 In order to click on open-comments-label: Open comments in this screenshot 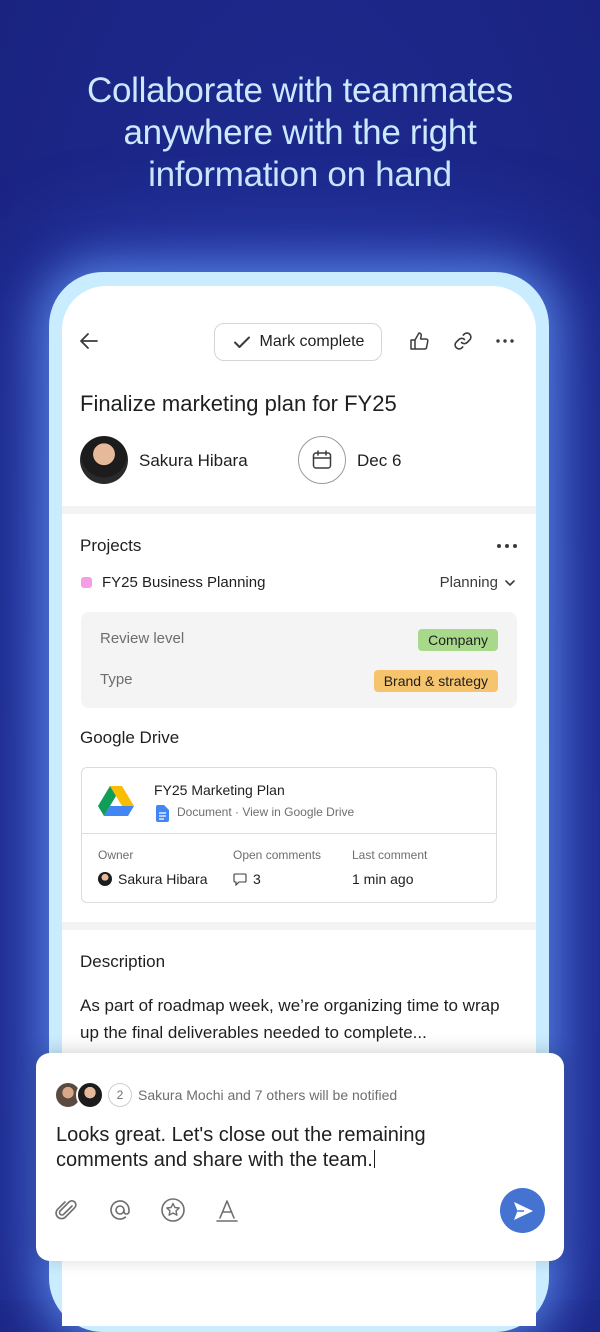, I will do `click(277, 855)`.